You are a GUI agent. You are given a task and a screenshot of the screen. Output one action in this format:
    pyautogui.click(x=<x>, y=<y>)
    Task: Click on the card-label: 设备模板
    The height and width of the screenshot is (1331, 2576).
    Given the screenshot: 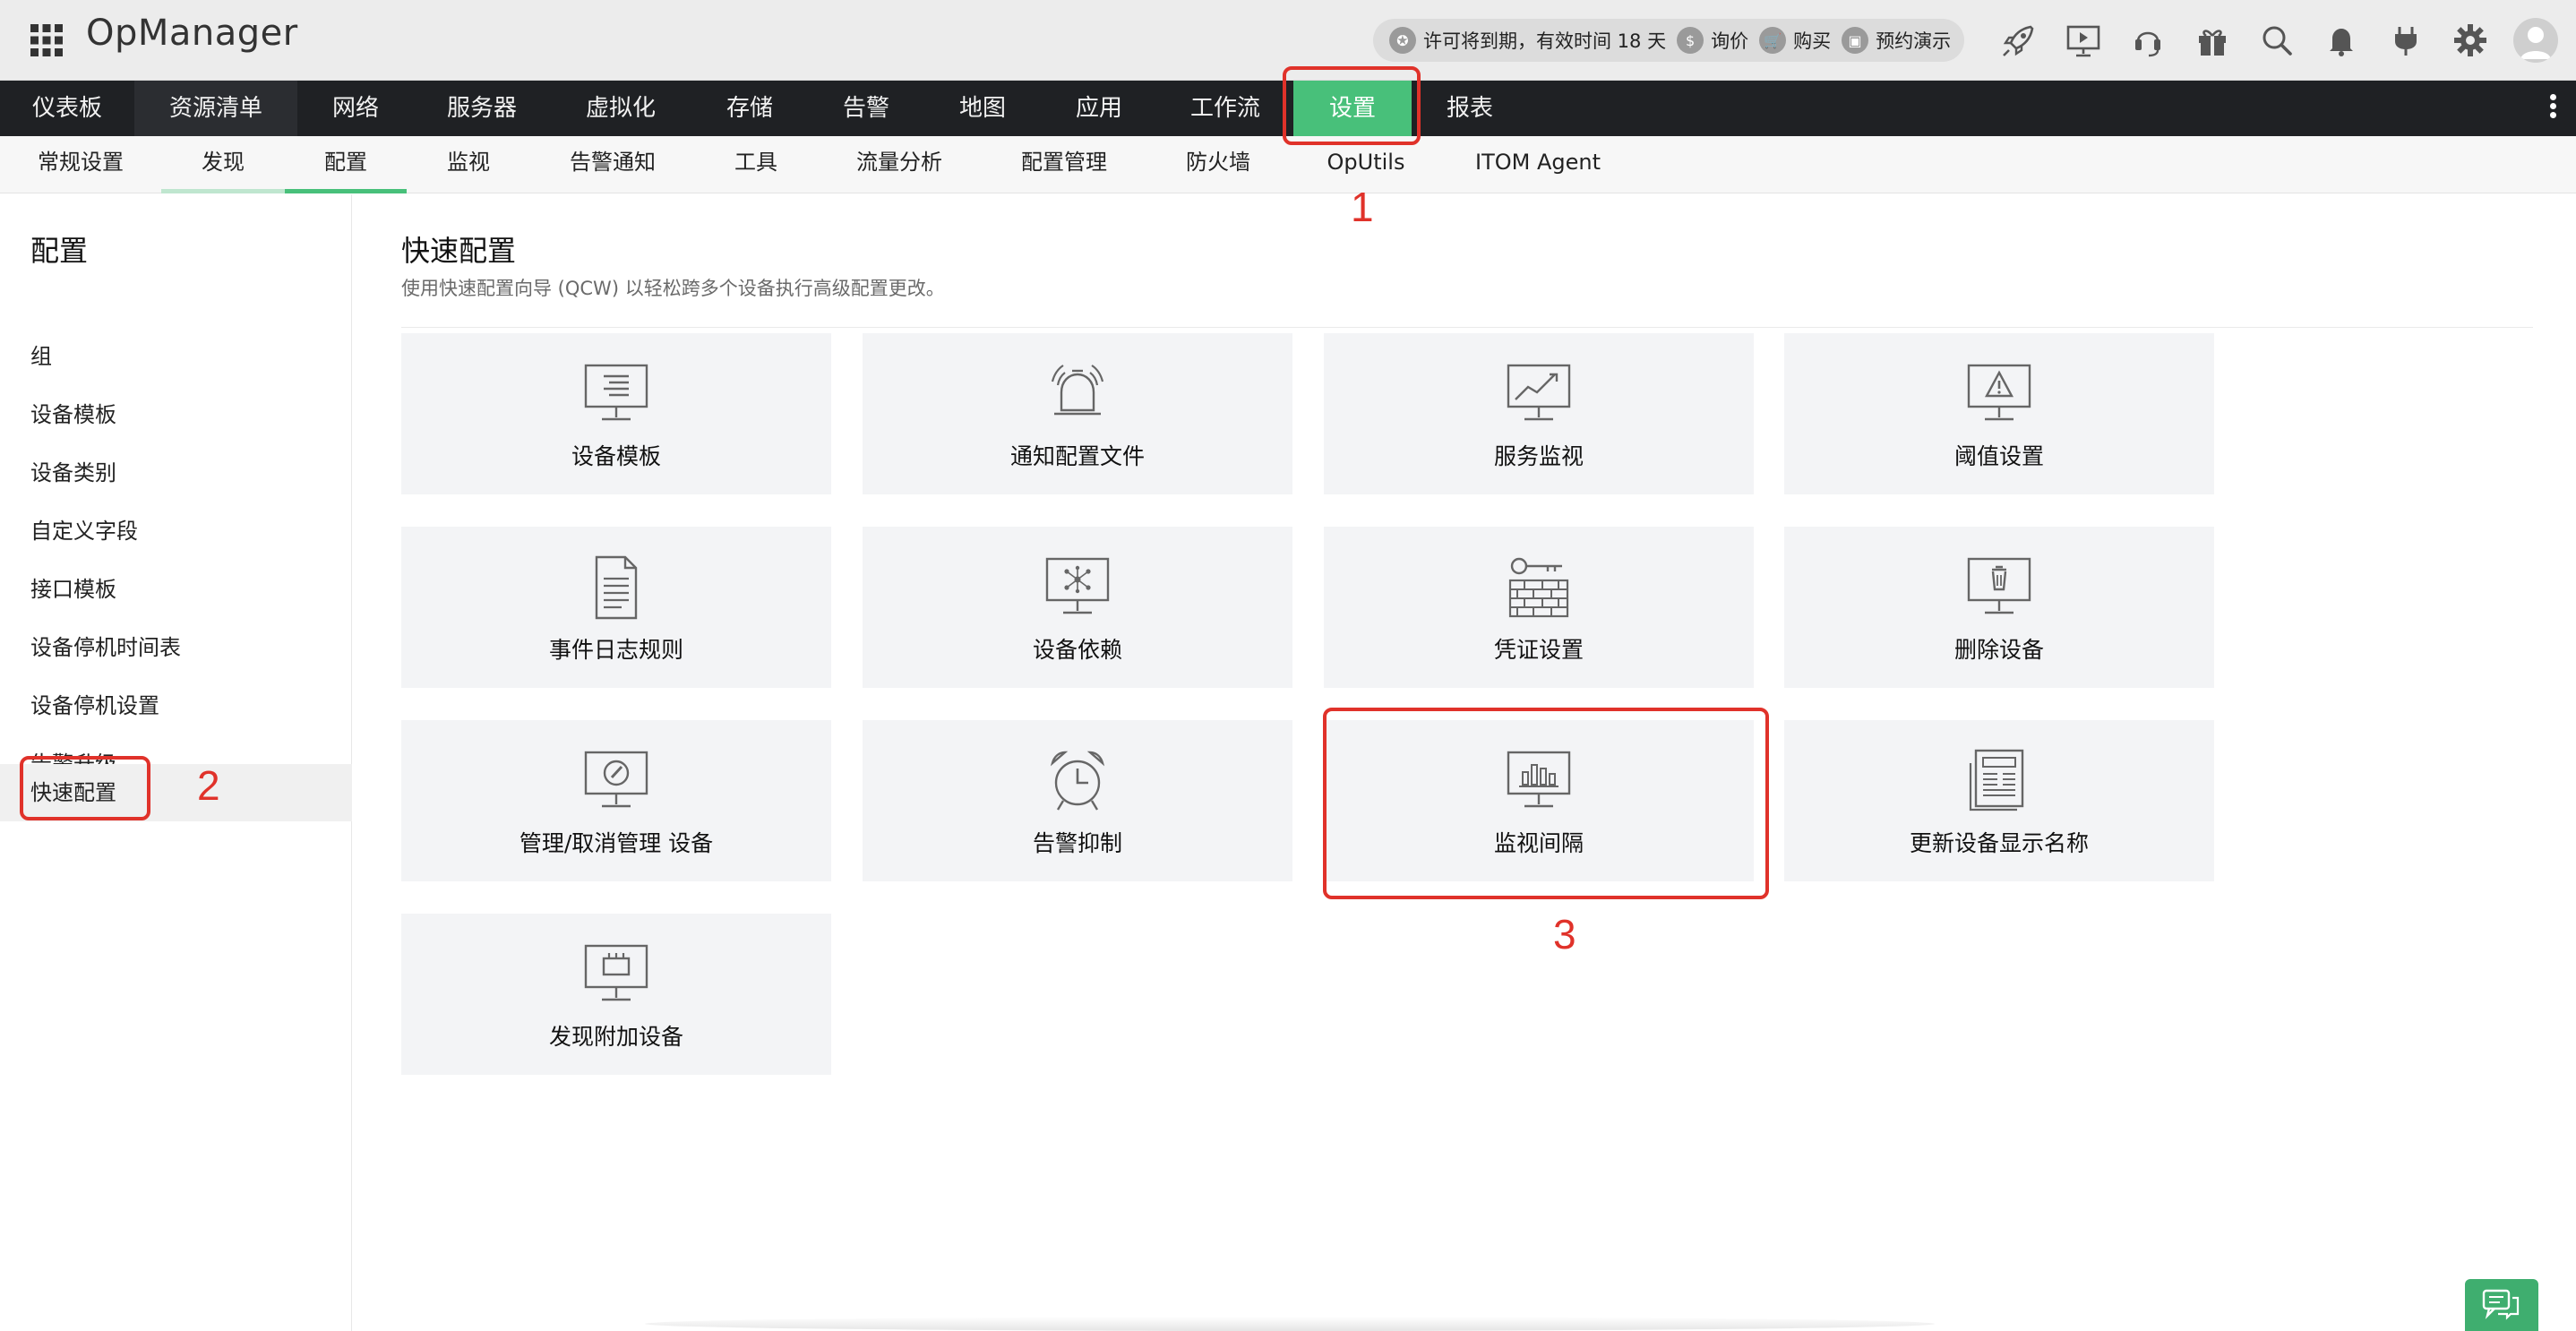 What is the action you would take?
    pyautogui.click(x=616, y=456)
    